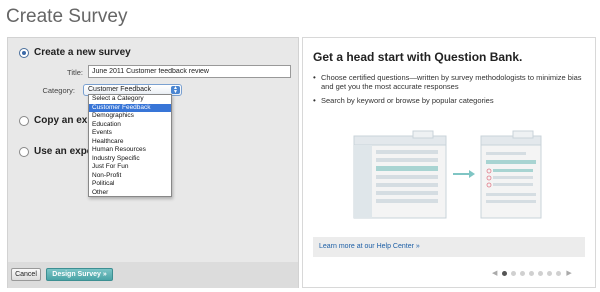  I want to click on option-create-new-label: Create a new survey, so click(82, 52).